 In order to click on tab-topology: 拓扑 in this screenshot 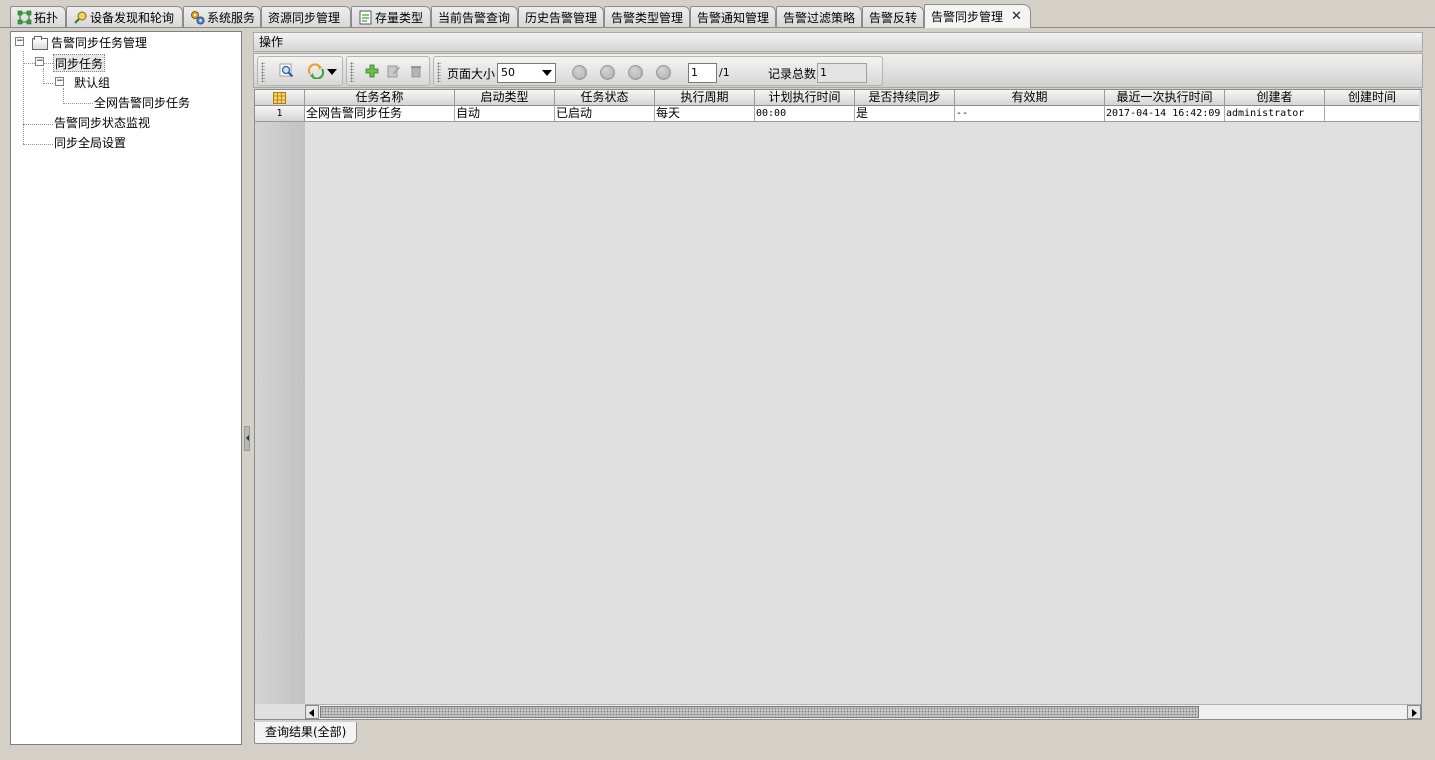, I will do `click(38, 16)`.